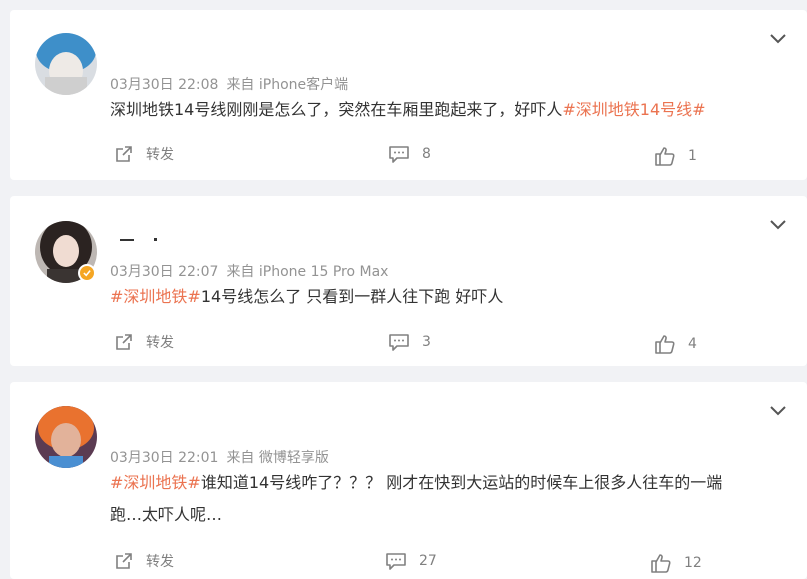  I want to click on like-count: 1, so click(692, 156).